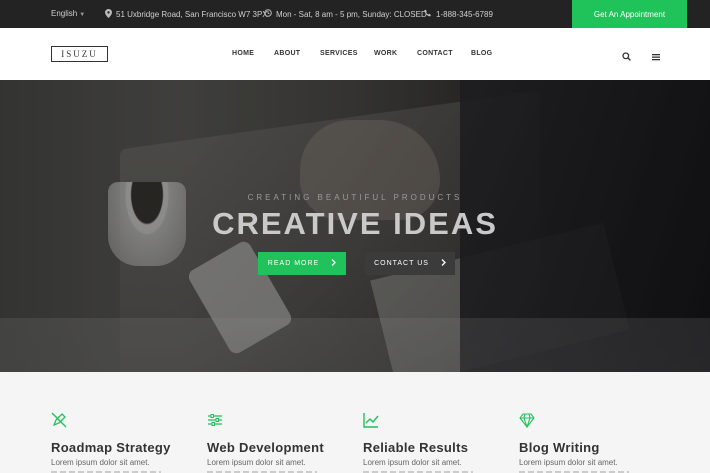  Describe the element at coordinates (64, 13) in the screenshot. I see `language-label: English` at that location.